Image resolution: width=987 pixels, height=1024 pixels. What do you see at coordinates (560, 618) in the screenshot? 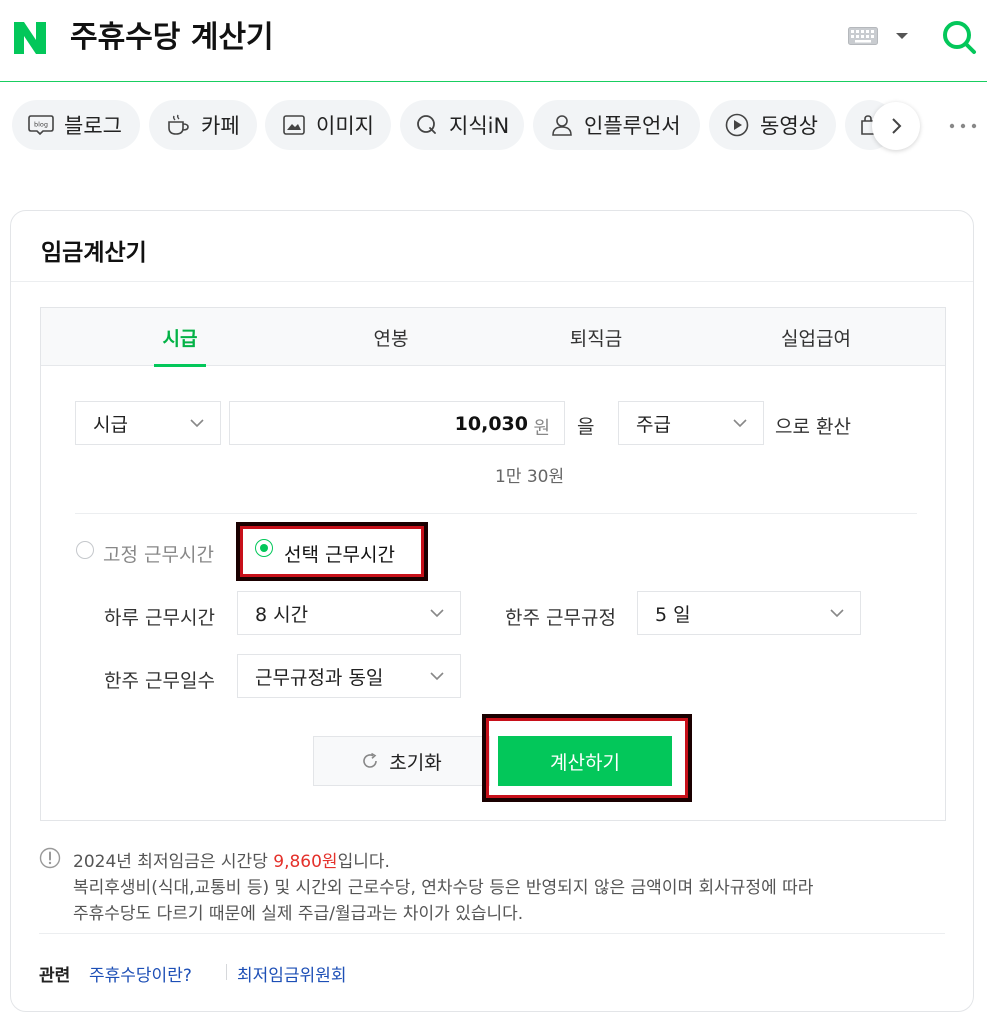
I see `weekly-rule-label: 한주 근무규정` at bounding box center [560, 618].